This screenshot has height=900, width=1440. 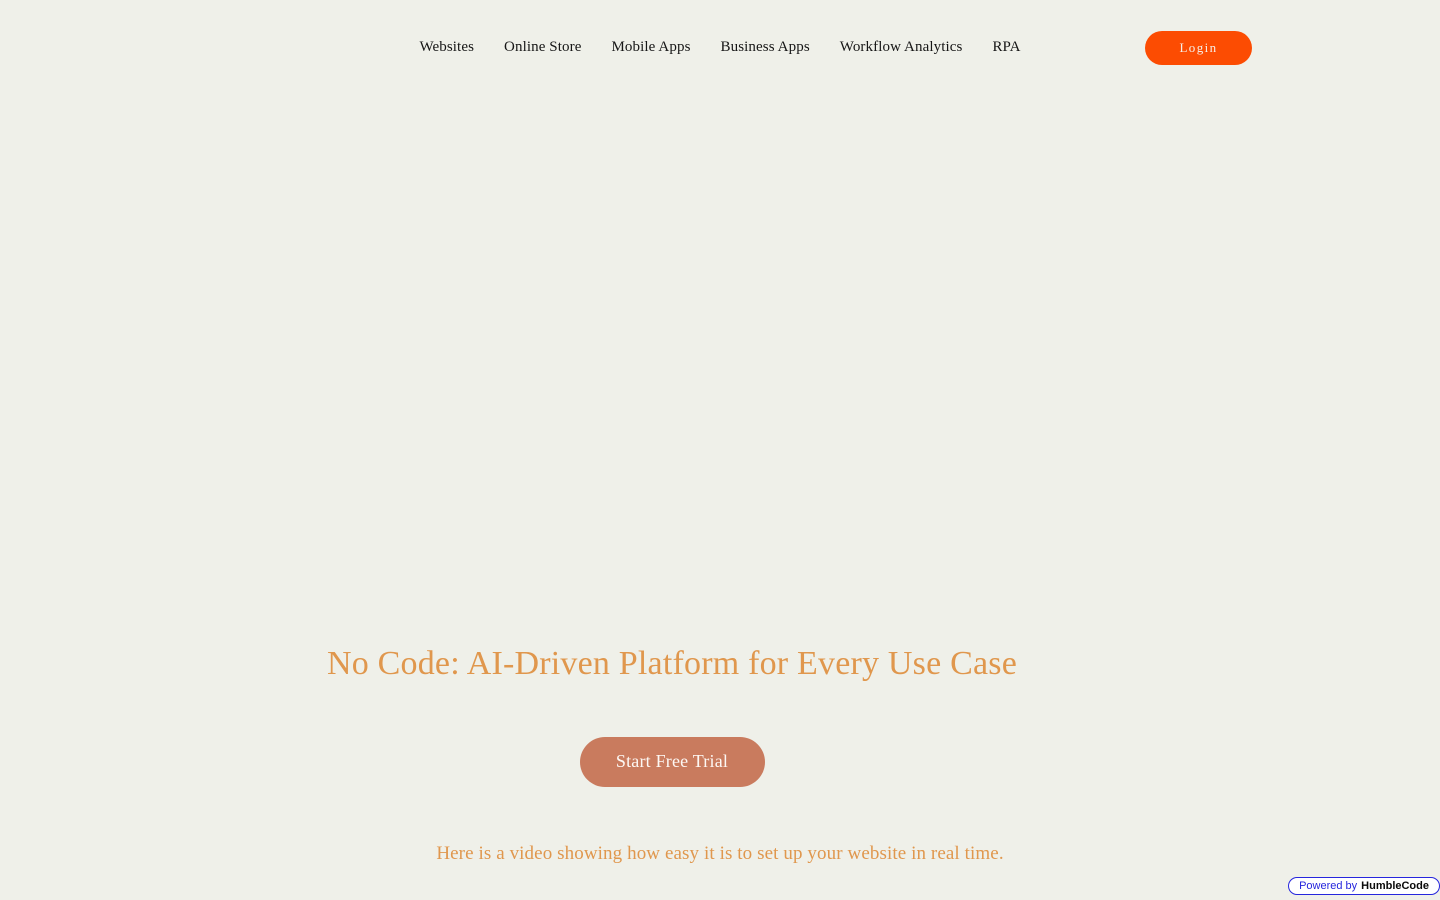 I want to click on nav-item-label: Mobile Apps, so click(x=651, y=46).